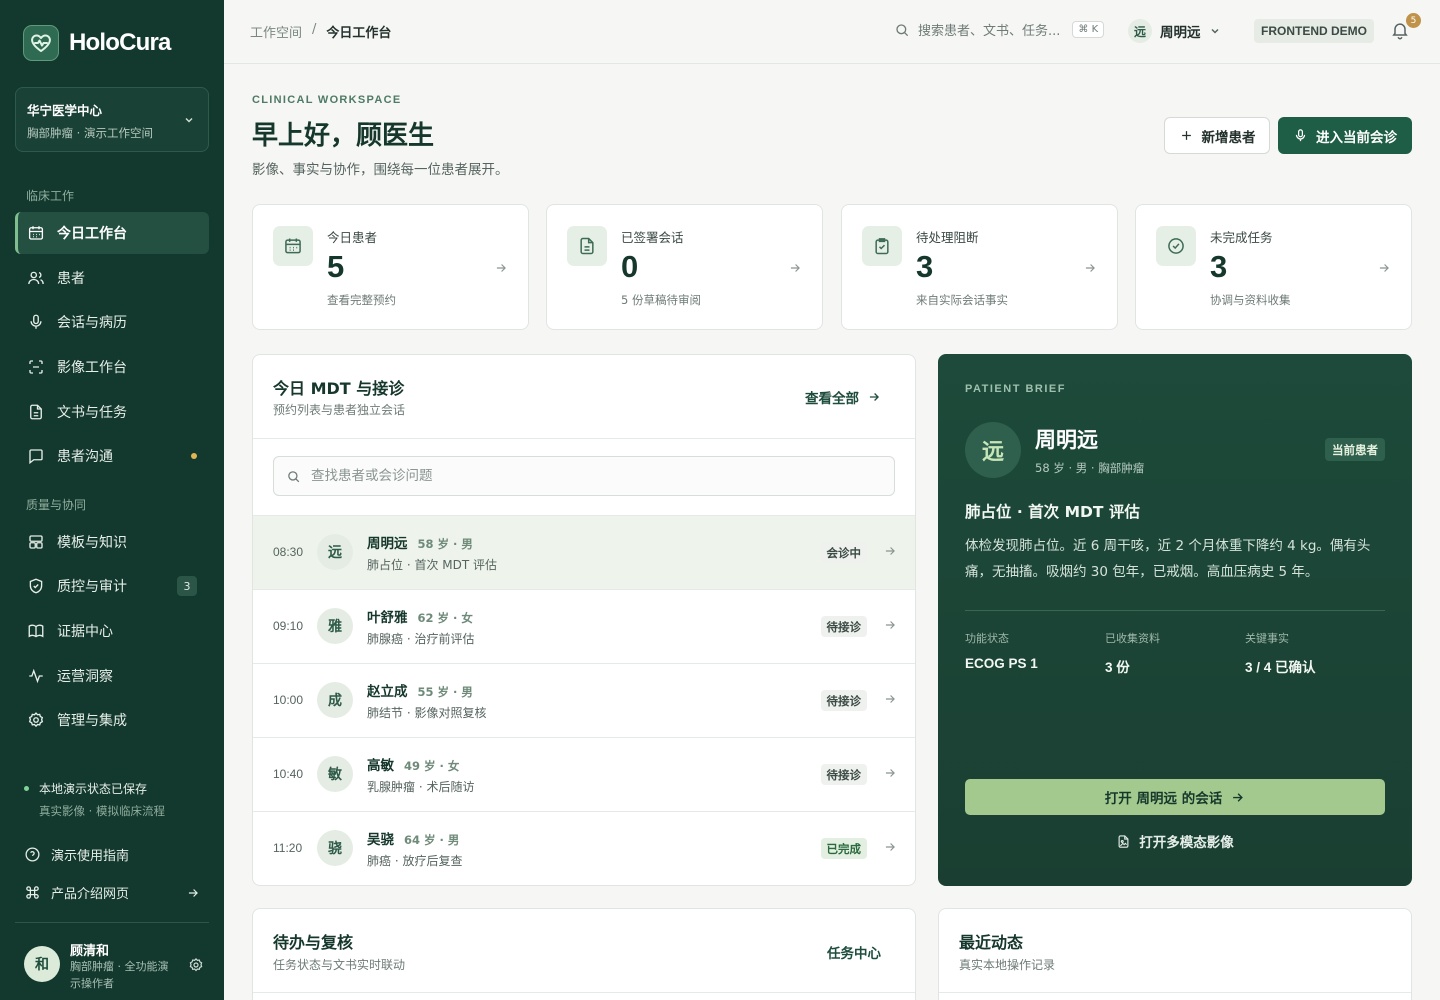 This screenshot has width=1440, height=1000. I want to click on divider, so click(1175, 610).